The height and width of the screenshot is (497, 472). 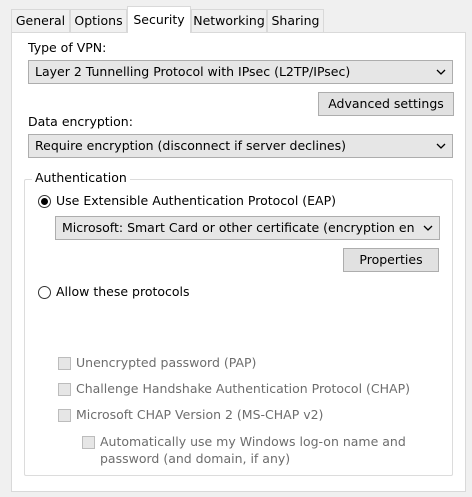 I want to click on tab-sharing-label: Sharing, so click(x=295, y=20).